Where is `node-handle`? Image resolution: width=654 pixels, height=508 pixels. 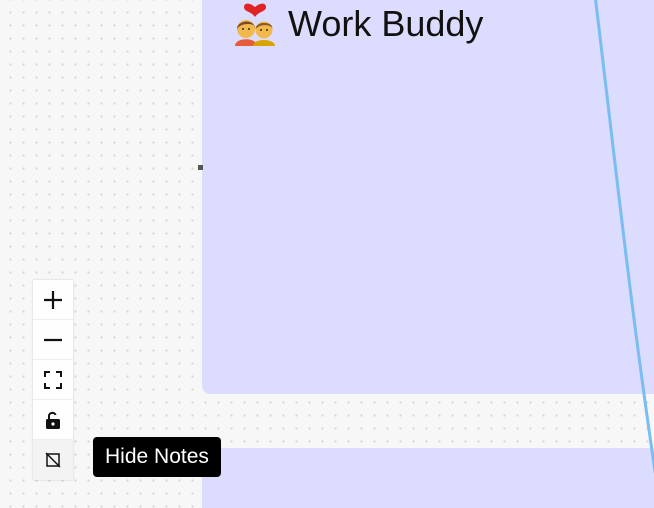 node-handle is located at coordinates (200, 167).